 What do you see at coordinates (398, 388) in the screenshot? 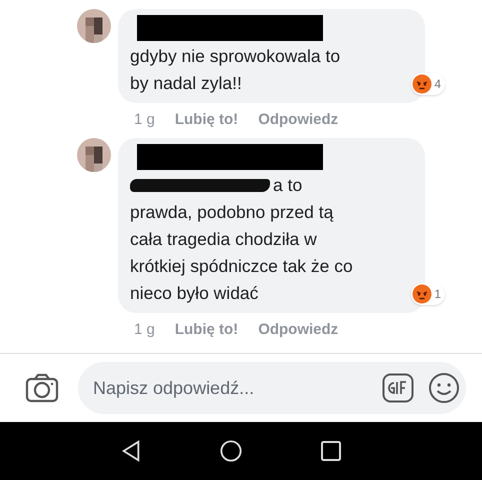
I see `gif-icon` at bounding box center [398, 388].